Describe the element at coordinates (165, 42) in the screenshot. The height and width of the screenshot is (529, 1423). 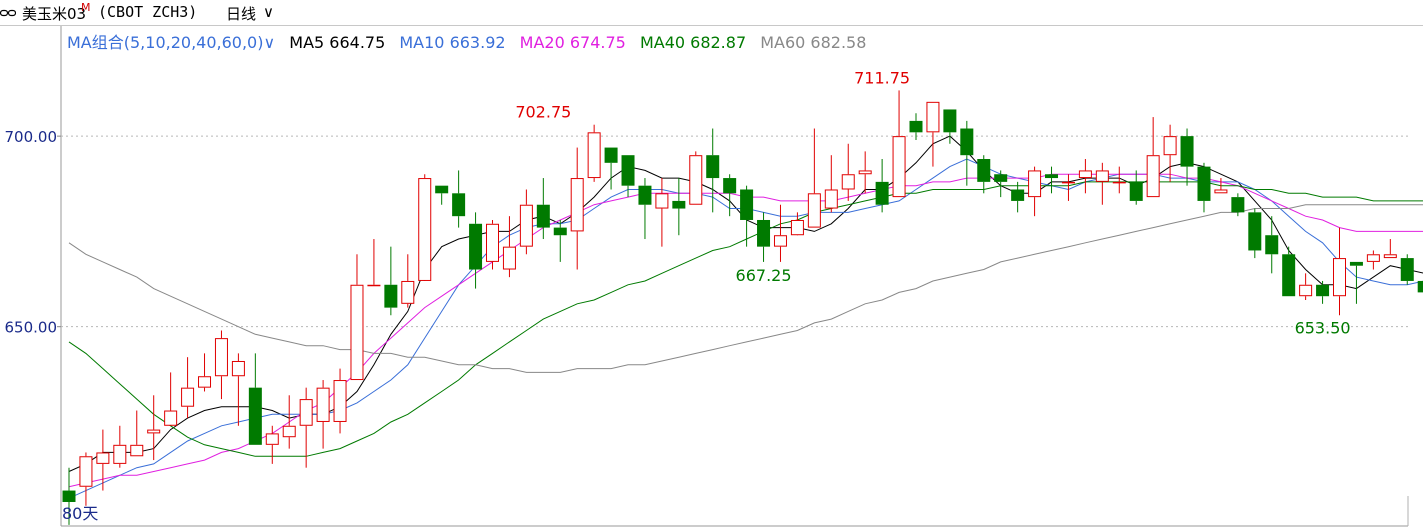
I see `ma-combo-label: MA组合(5,10,20,40,60,0)` at that location.